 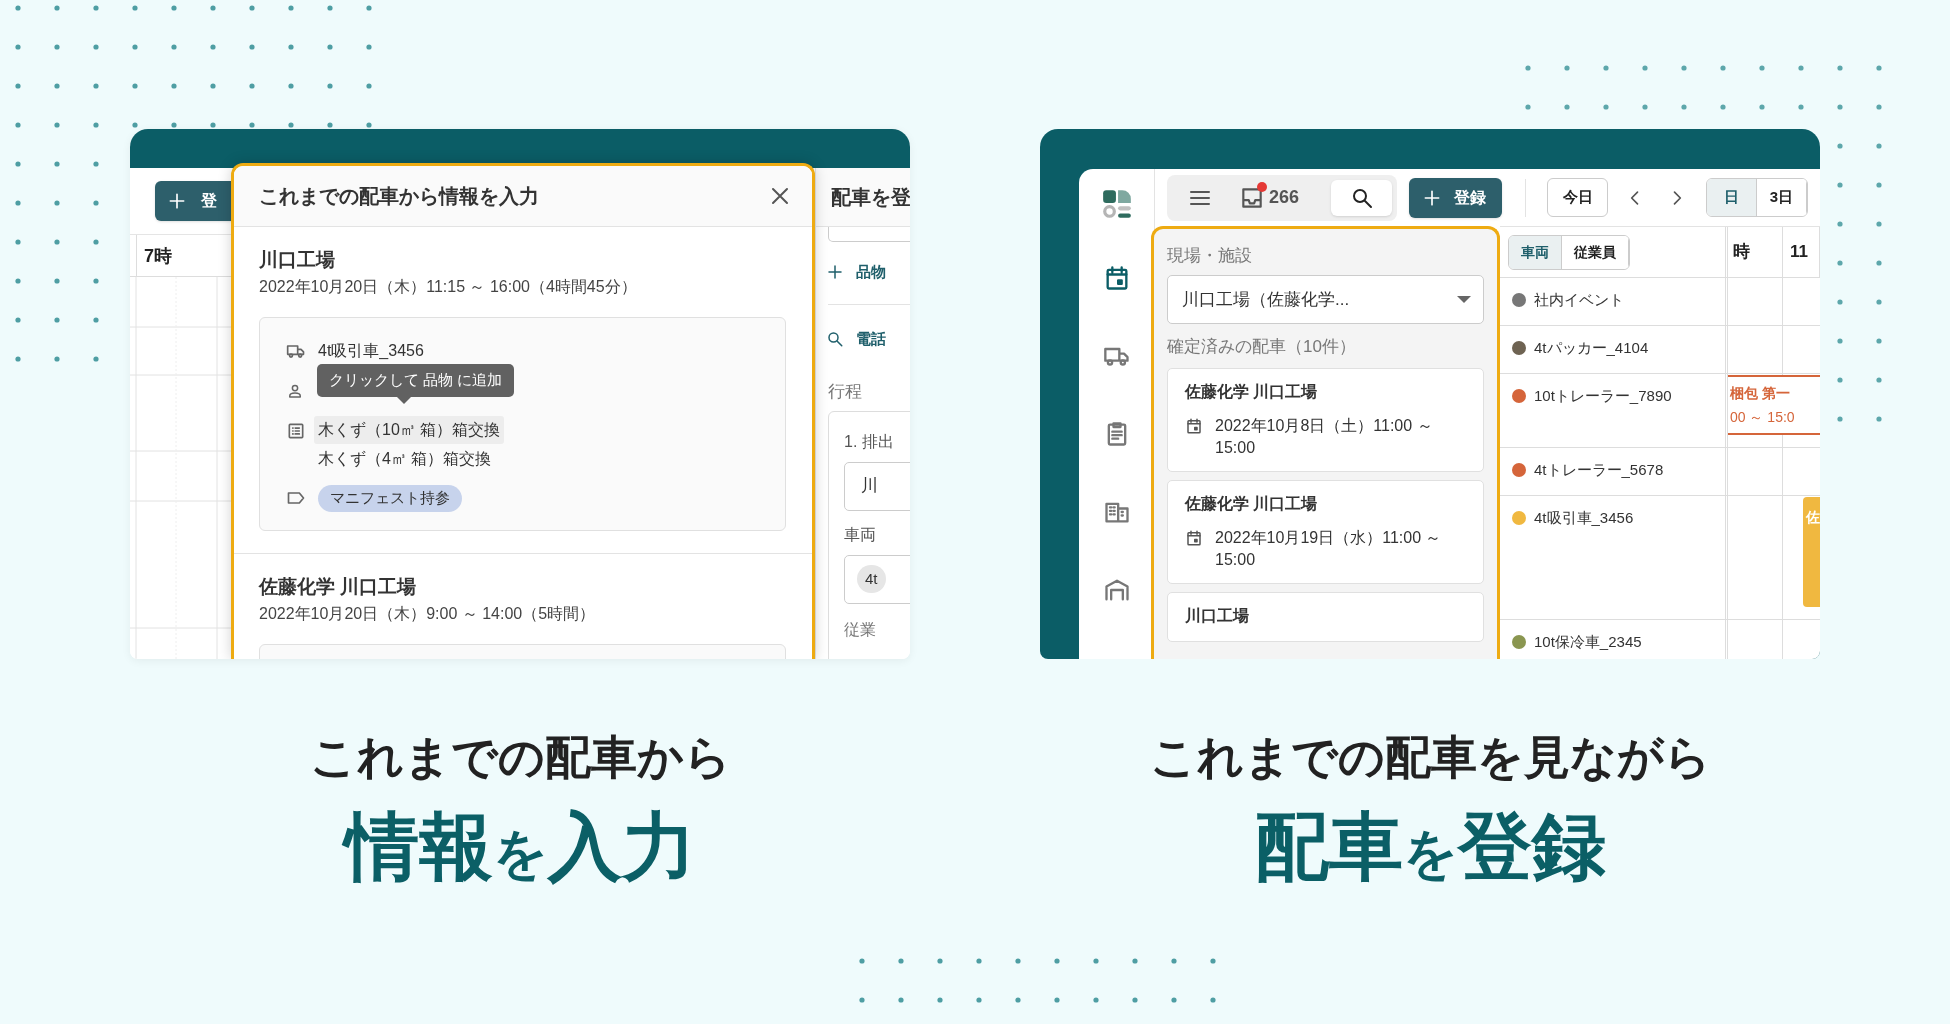 I want to click on caption-text: これまでの配車を見ながら, so click(x=1430, y=757).